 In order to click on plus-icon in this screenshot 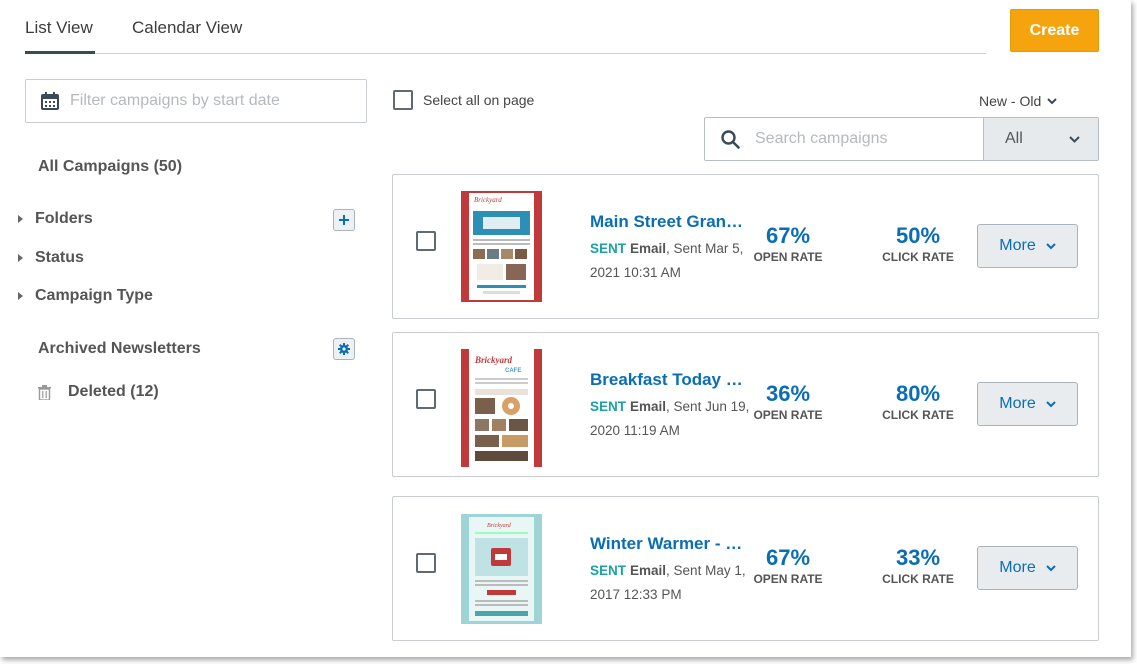, I will do `click(344, 220)`.